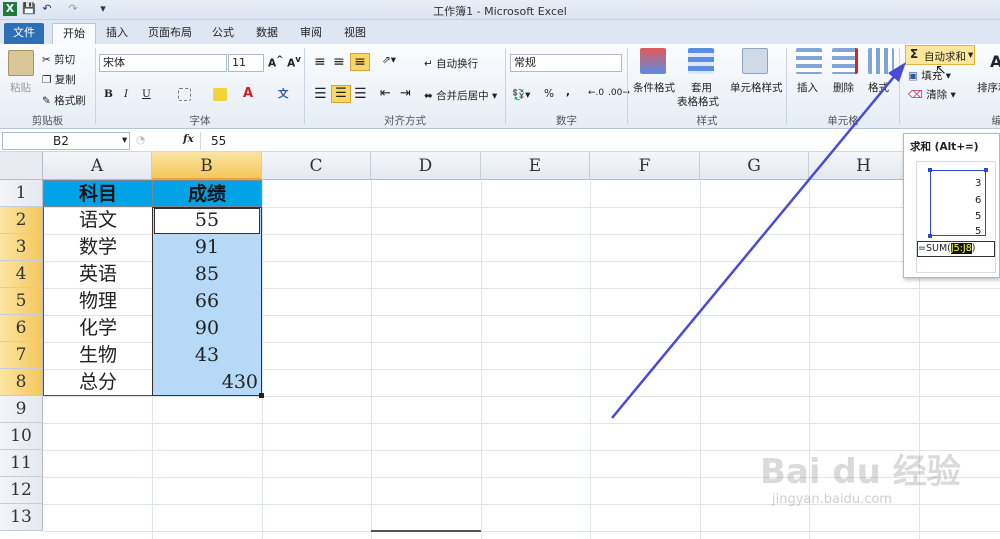 This screenshot has width=1000, height=539. Describe the element at coordinates (956, 217) in the screenshot. I see `tooltip-preview: 3 6 5 5 =SUM(J5:J8)` at that location.